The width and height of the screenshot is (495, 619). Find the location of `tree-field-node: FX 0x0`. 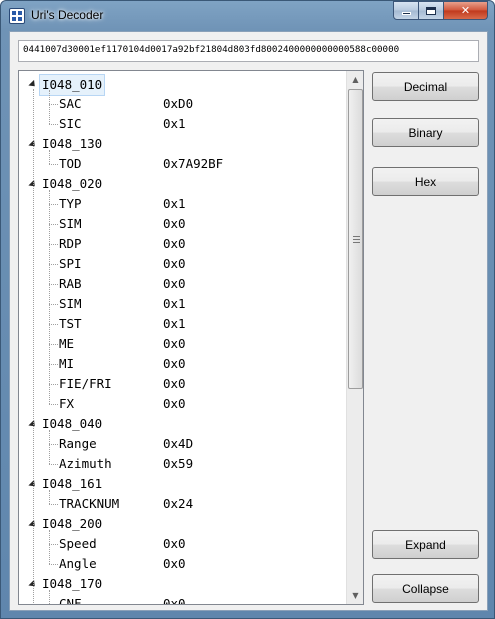

tree-field-node: FX 0x0 is located at coordinates (122, 404).